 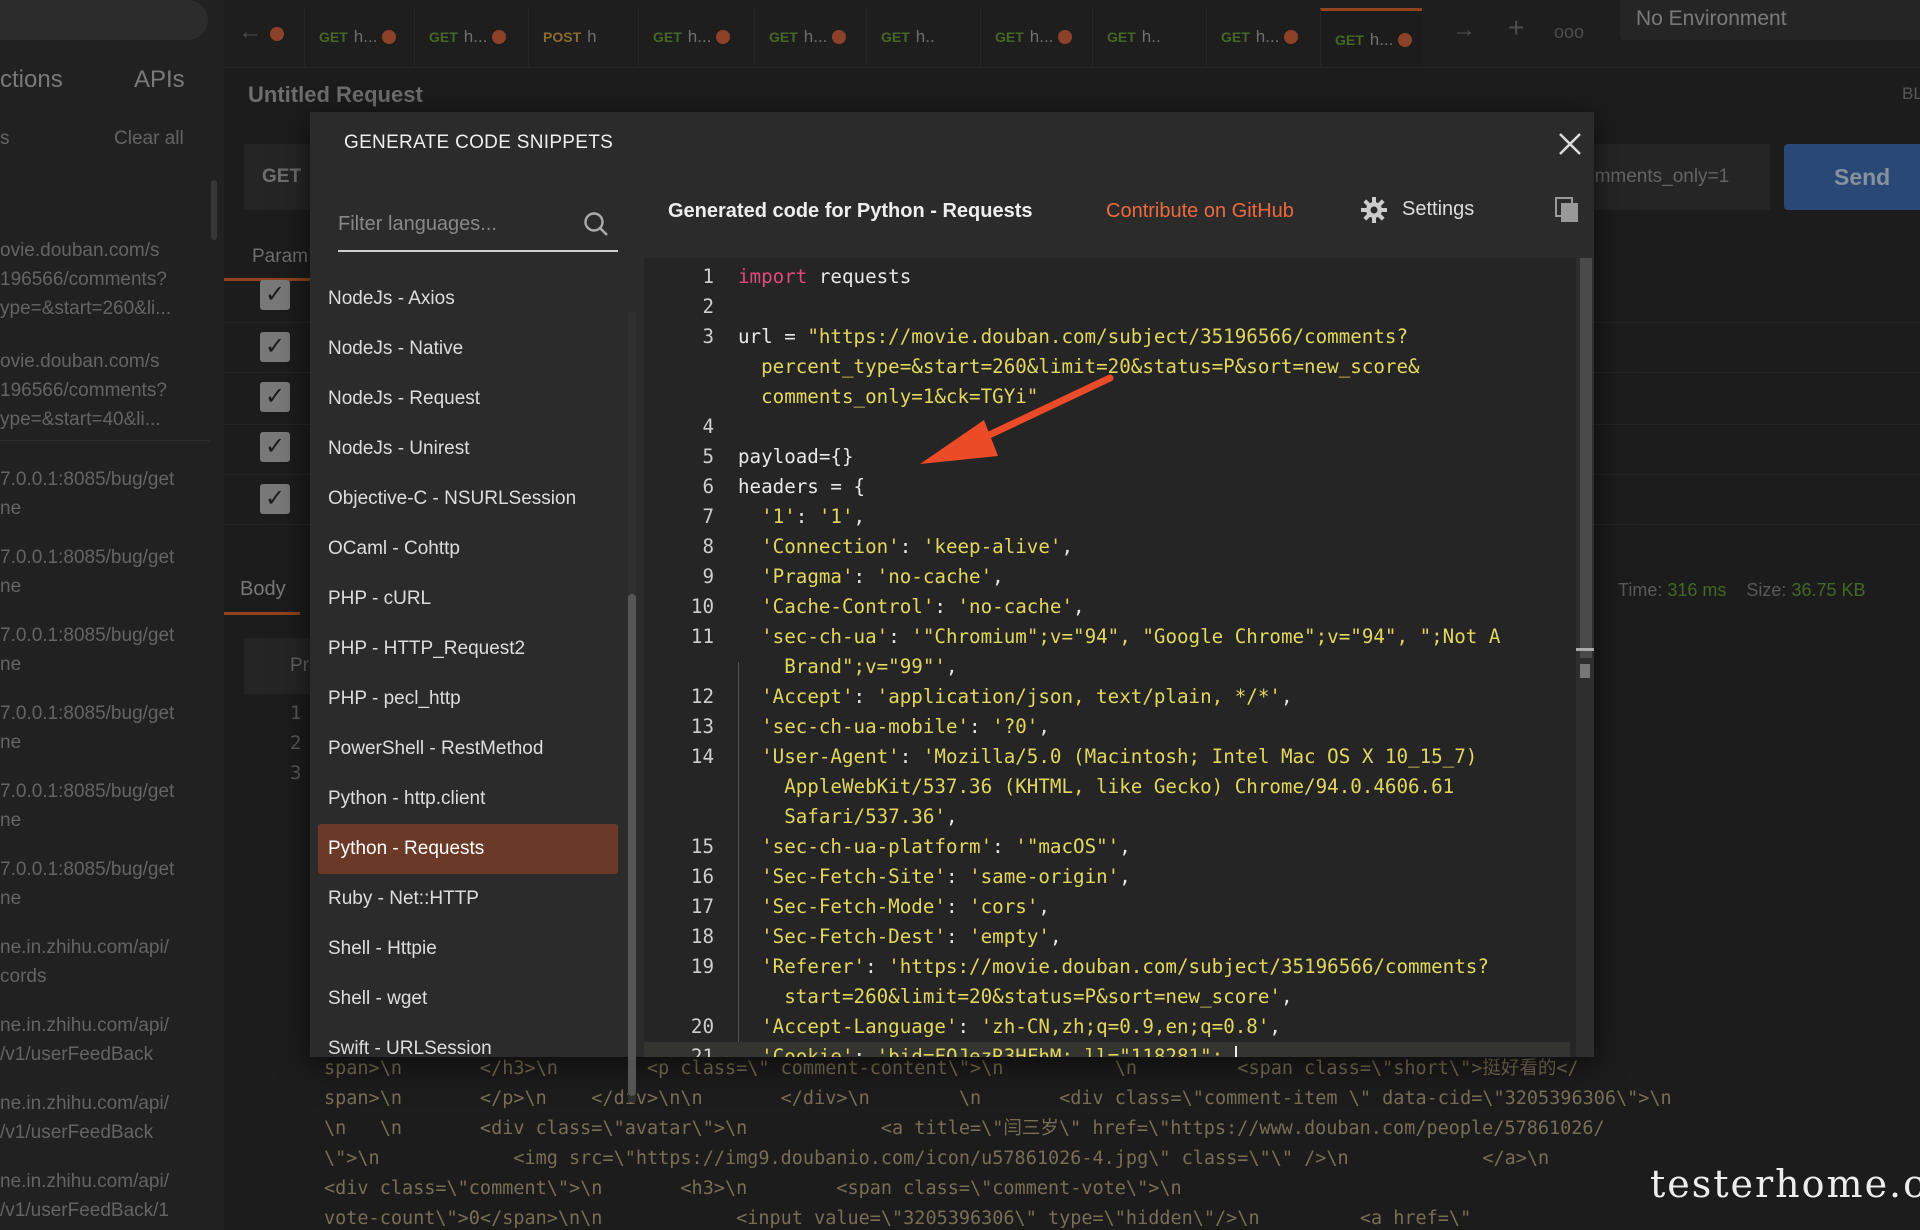 What do you see at coordinates (853, 936) in the screenshot?
I see `code-string: 'Sec-Fetch-Dest'` at bounding box center [853, 936].